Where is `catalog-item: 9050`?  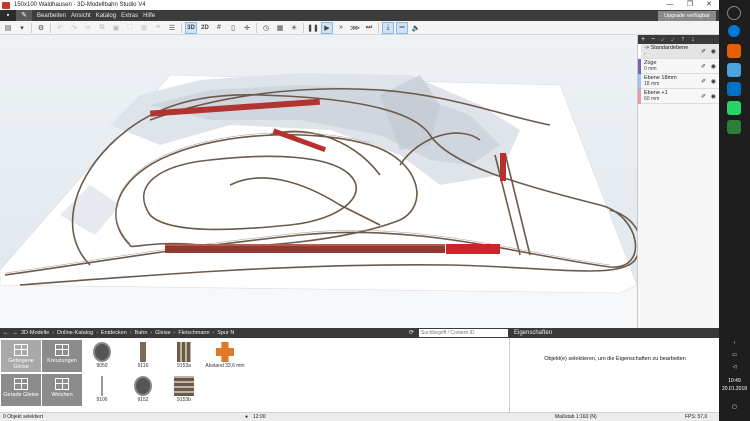 catalog-item: 9050 is located at coordinates (102, 356).